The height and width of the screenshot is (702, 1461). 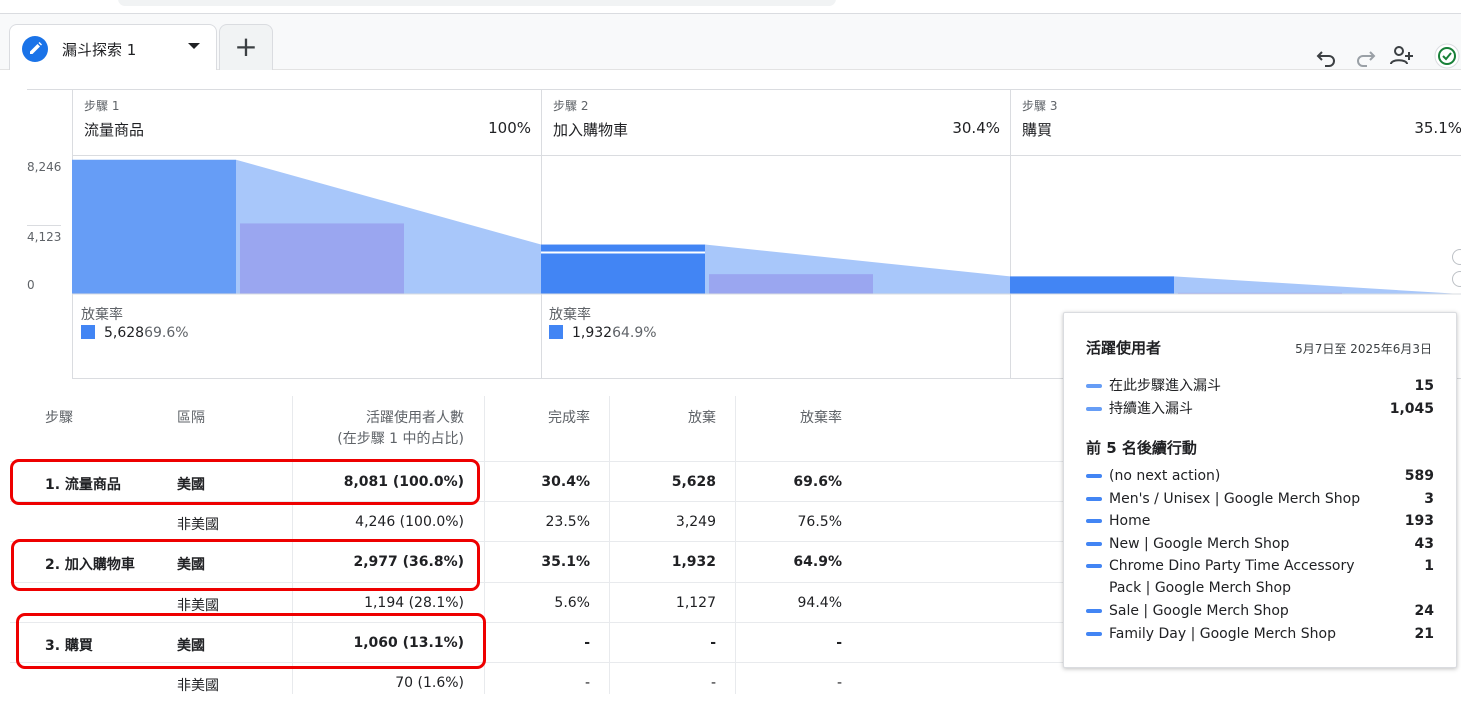 I want to click on abandon-count: 5,628, so click(x=124, y=333).